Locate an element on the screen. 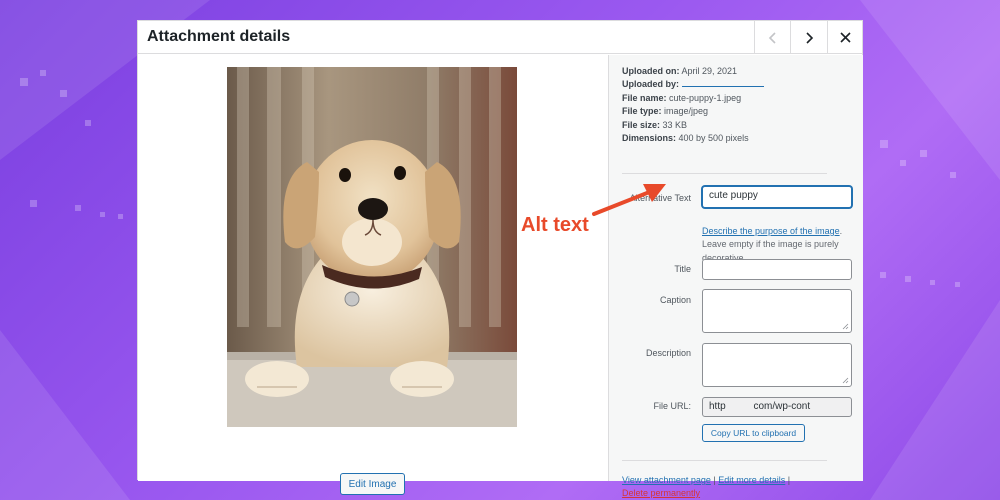 This screenshot has width=1000, height=500. previous-button is located at coordinates (772, 37).